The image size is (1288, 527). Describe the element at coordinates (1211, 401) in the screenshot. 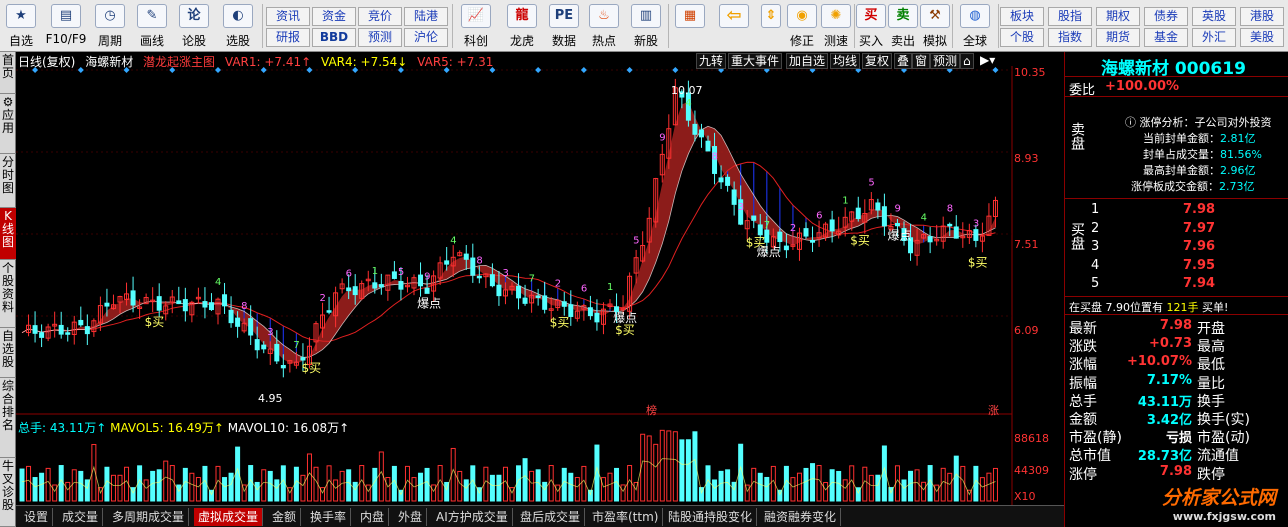

I see `stat-right-label: 换手` at that location.